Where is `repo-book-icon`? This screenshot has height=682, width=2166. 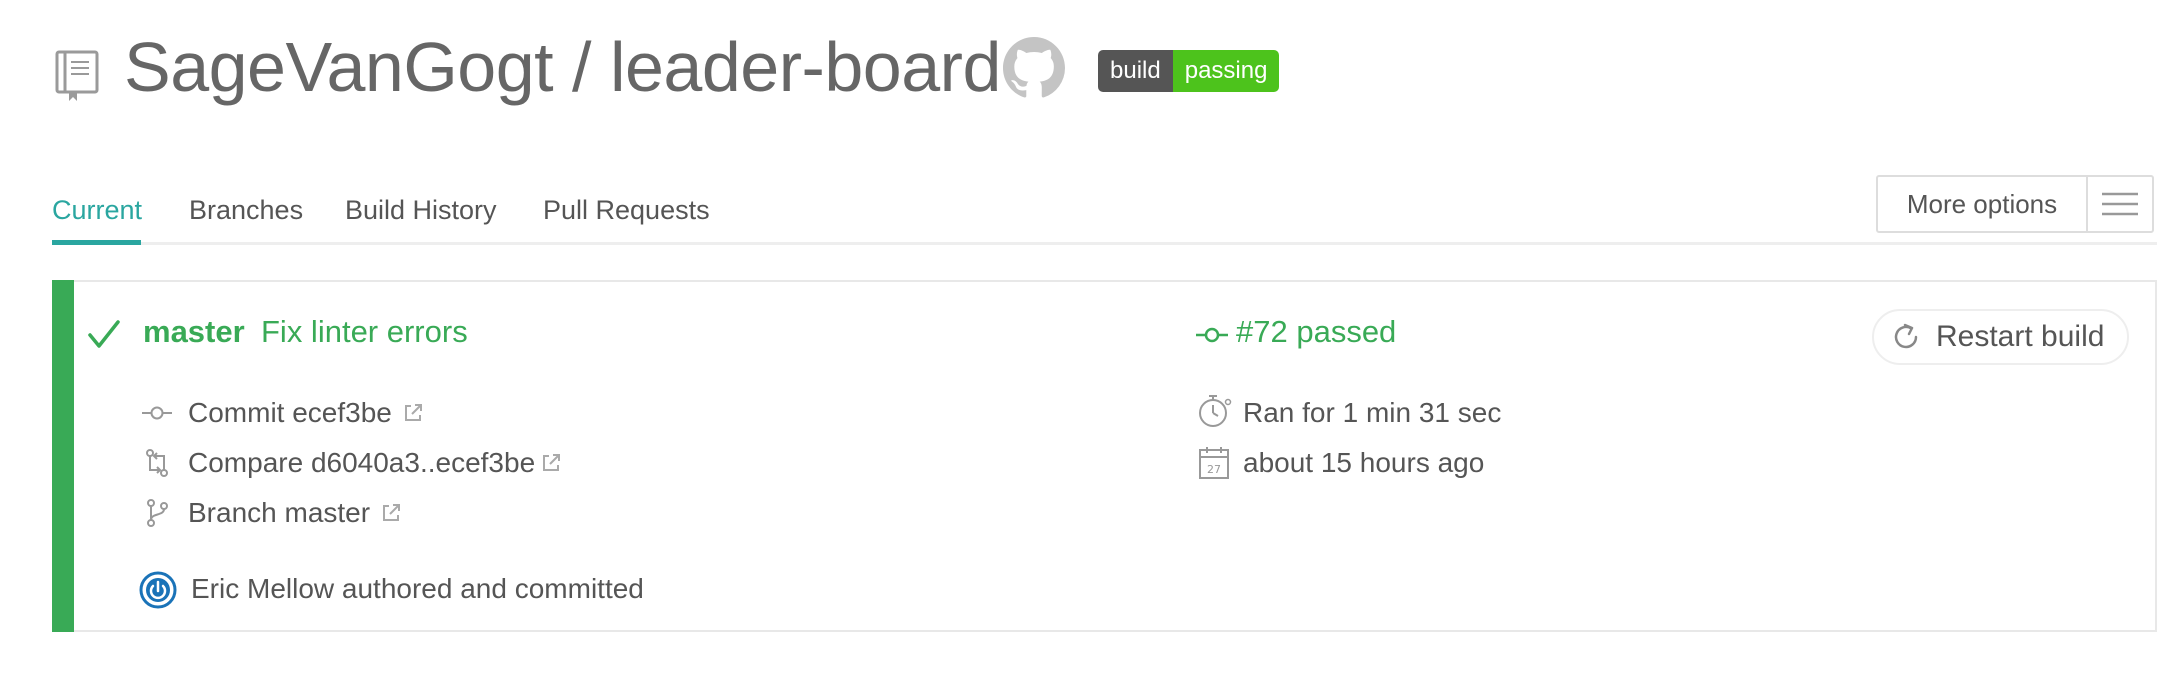 repo-book-icon is located at coordinates (77, 75).